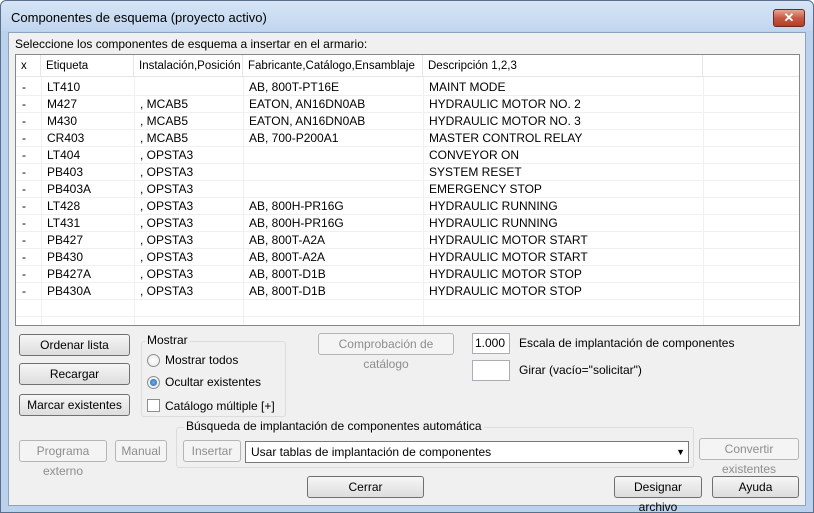 The height and width of the screenshot is (513, 814). What do you see at coordinates (505, 121) in the screenshot?
I see `row-description: HYDRAULIC MOTOR NO. 3` at bounding box center [505, 121].